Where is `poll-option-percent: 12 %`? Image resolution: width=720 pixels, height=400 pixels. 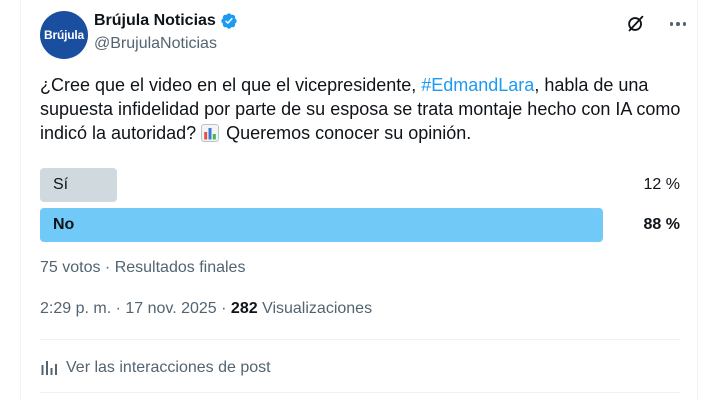
poll-option-percent: 12 % is located at coordinates (661, 184).